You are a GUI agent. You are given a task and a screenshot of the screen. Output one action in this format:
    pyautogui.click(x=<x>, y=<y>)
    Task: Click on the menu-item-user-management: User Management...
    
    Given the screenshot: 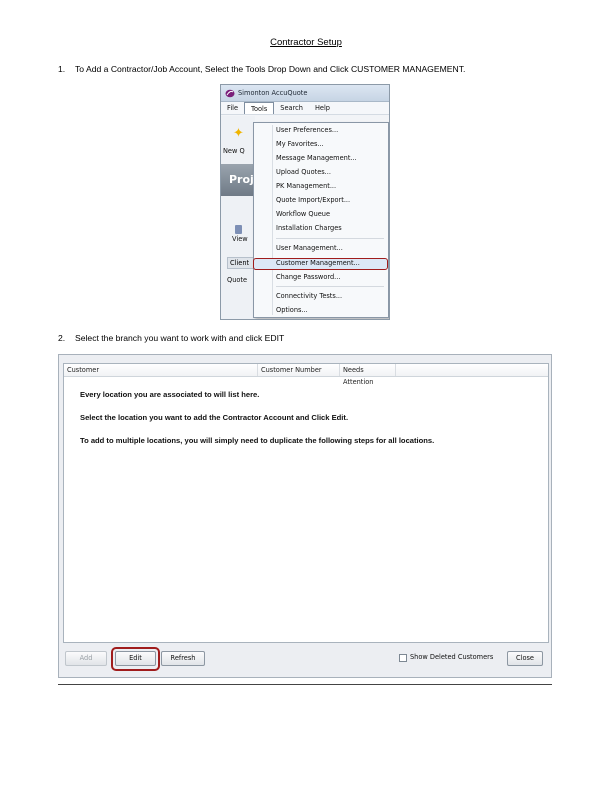 What is the action you would take?
    pyautogui.click(x=309, y=248)
    